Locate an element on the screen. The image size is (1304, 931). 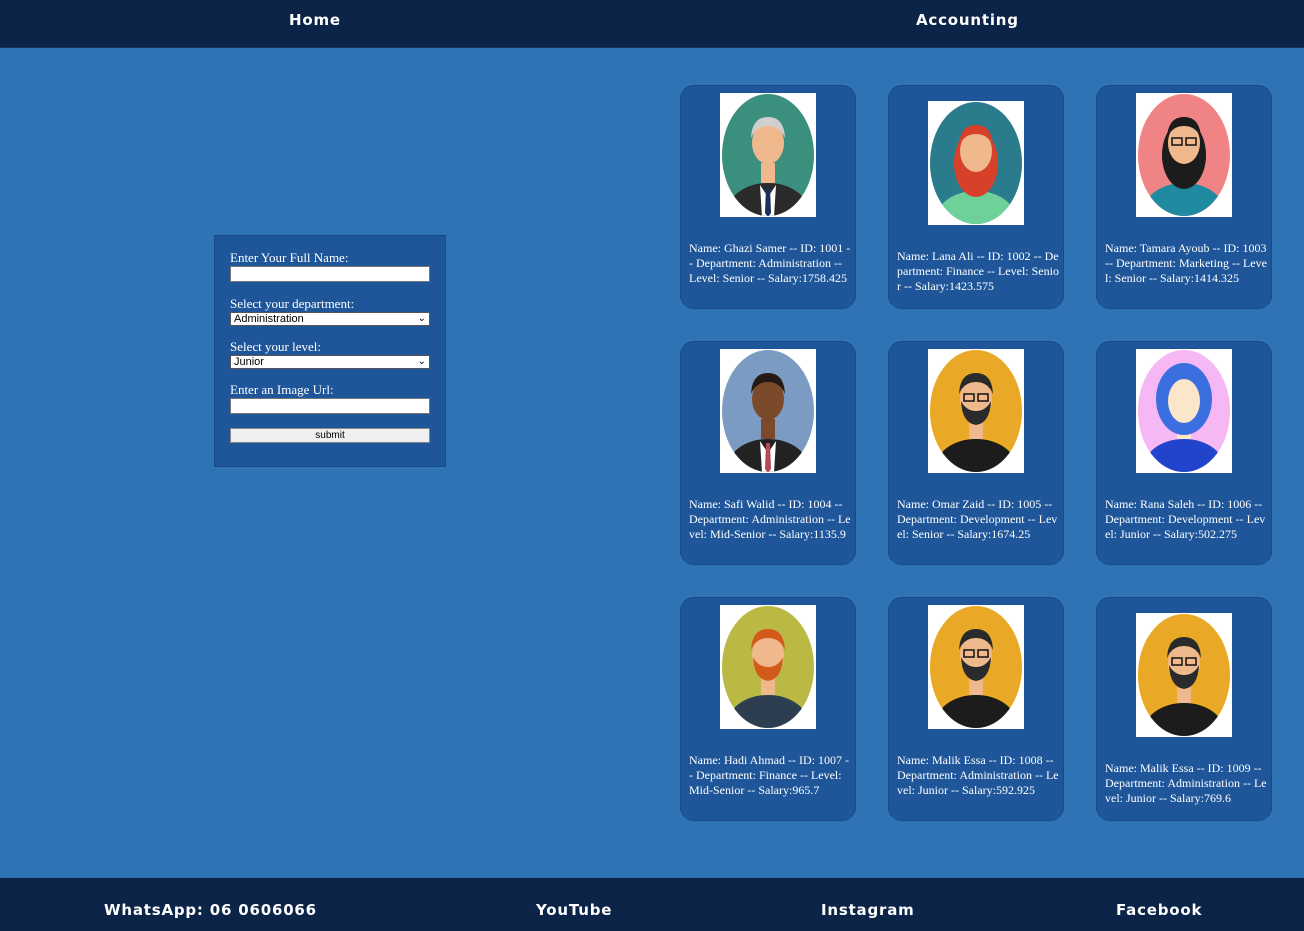
female-red-hair-avatar-icon is located at coordinates (976, 163).